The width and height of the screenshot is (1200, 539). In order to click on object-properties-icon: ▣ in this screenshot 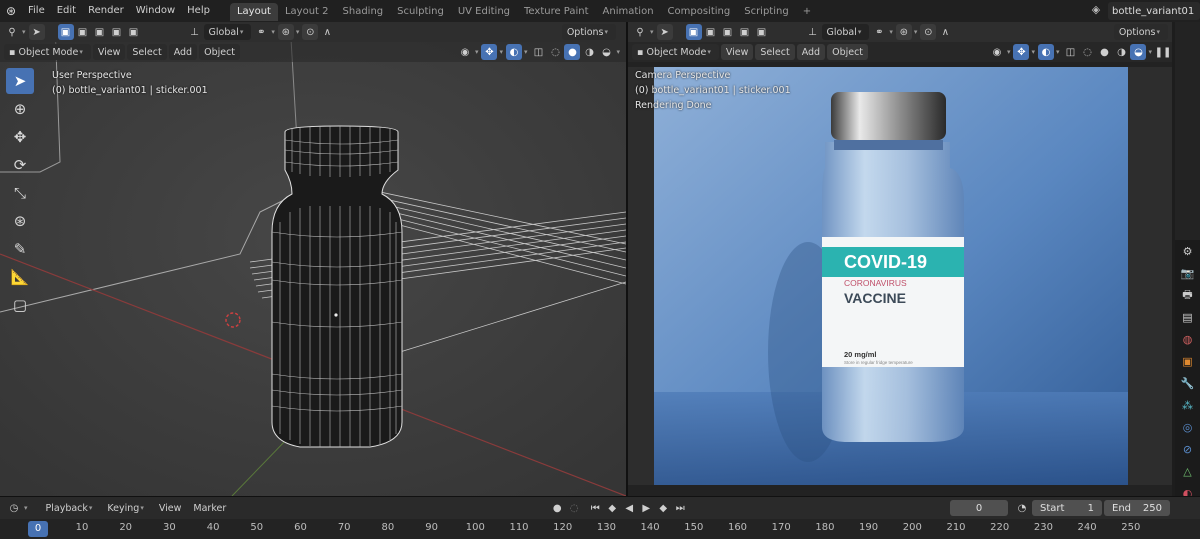, I will do `click(1187, 361)`.